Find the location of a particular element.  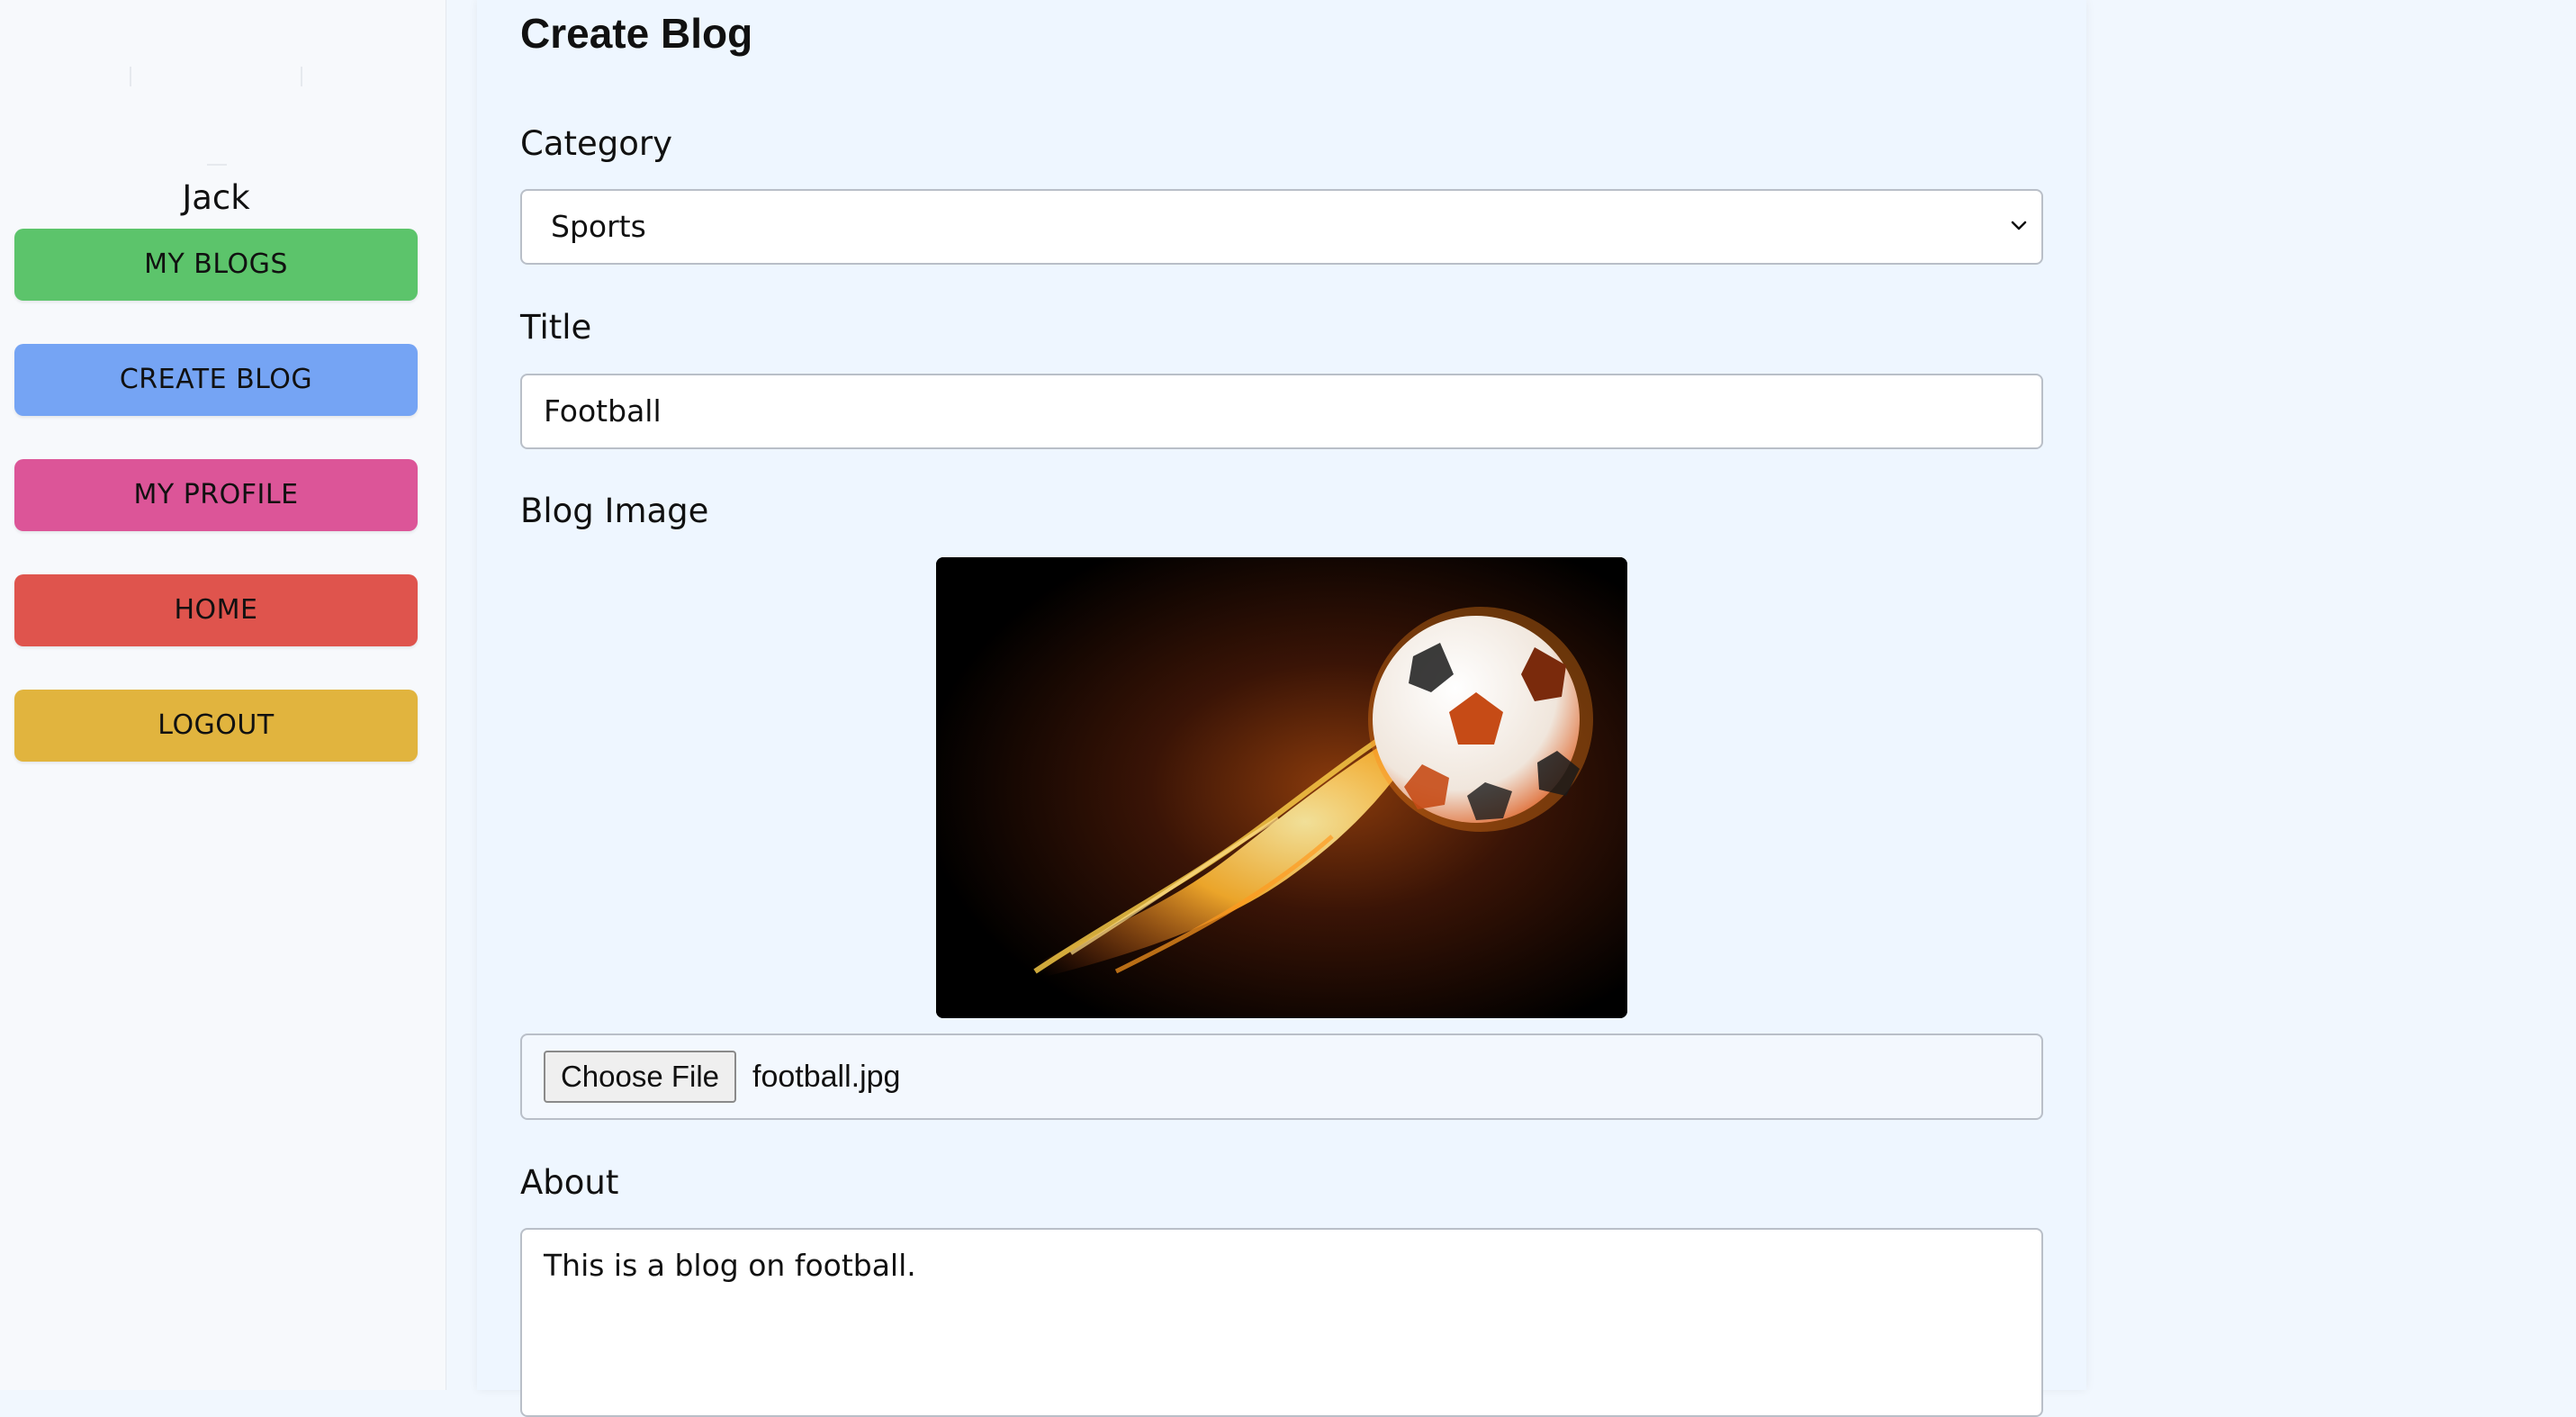

flaming-soccer-ball-icon is located at coordinates (1281, 787).